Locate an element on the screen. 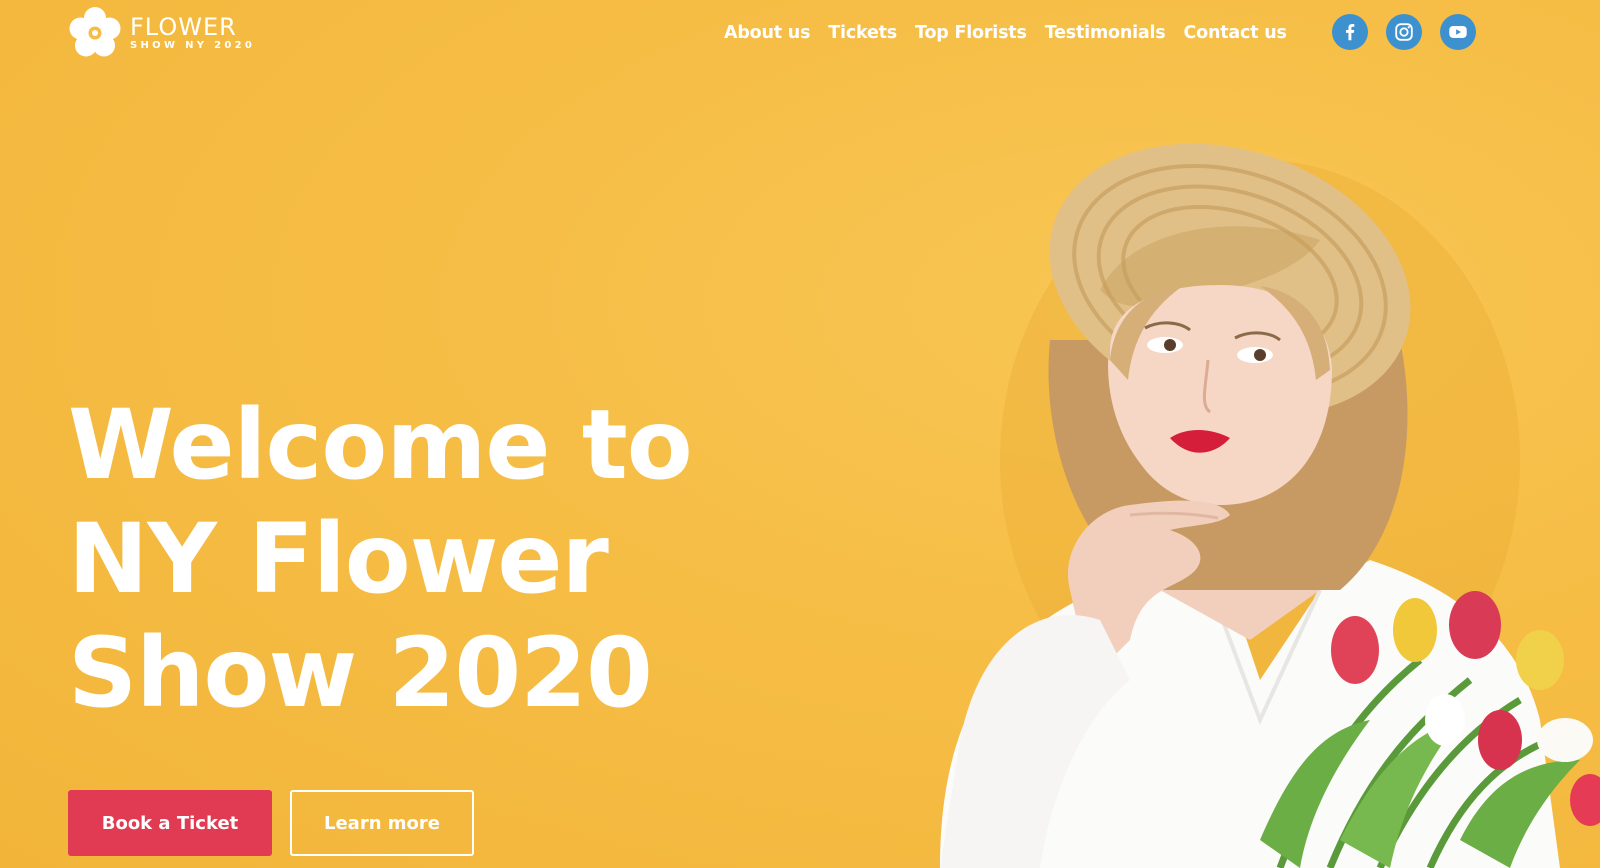 The height and width of the screenshot is (868, 1600). flower-icon is located at coordinates (95, 32).